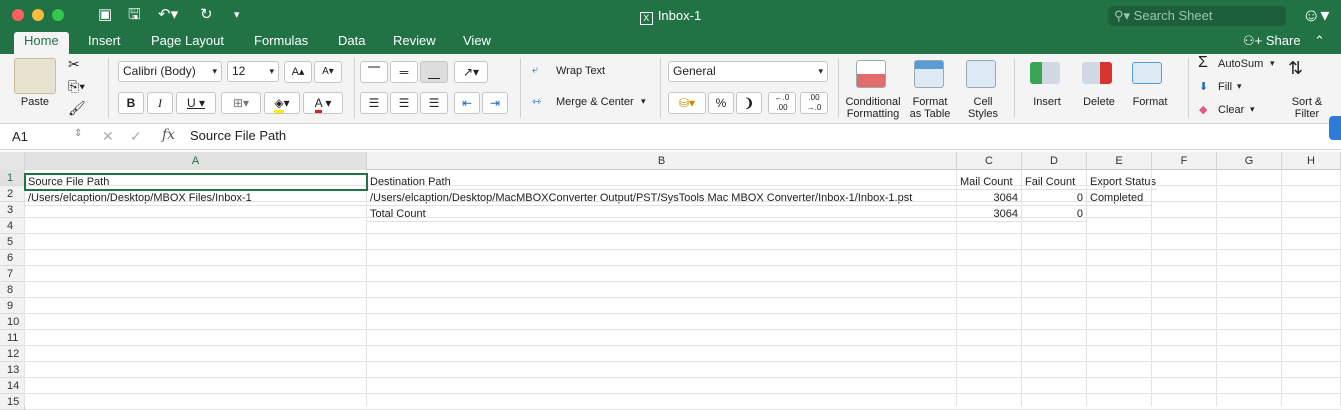 This screenshot has width=1341, height=410. Describe the element at coordinates (12, 290) in the screenshot. I see `row-header-8: 8` at that location.